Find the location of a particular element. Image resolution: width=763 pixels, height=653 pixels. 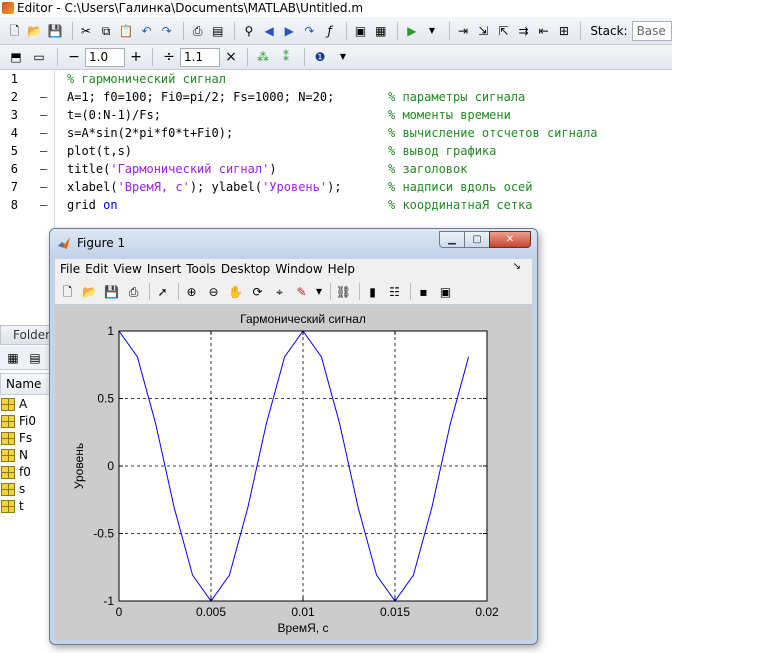

figure-titlebar: Figure 1 ▁ ▢ ✕ is located at coordinates (293, 243).